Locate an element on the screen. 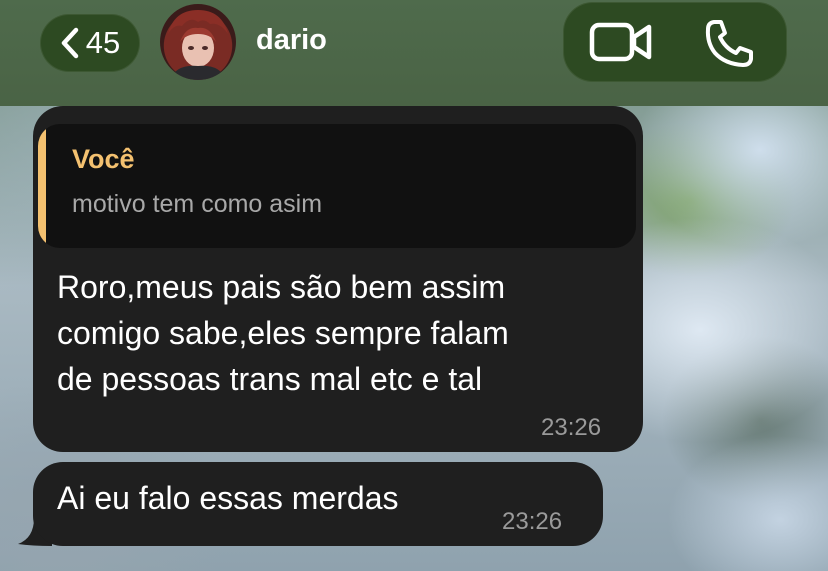 The width and height of the screenshot is (828, 571). back-unread-count: 45 is located at coordinates (103, 42).